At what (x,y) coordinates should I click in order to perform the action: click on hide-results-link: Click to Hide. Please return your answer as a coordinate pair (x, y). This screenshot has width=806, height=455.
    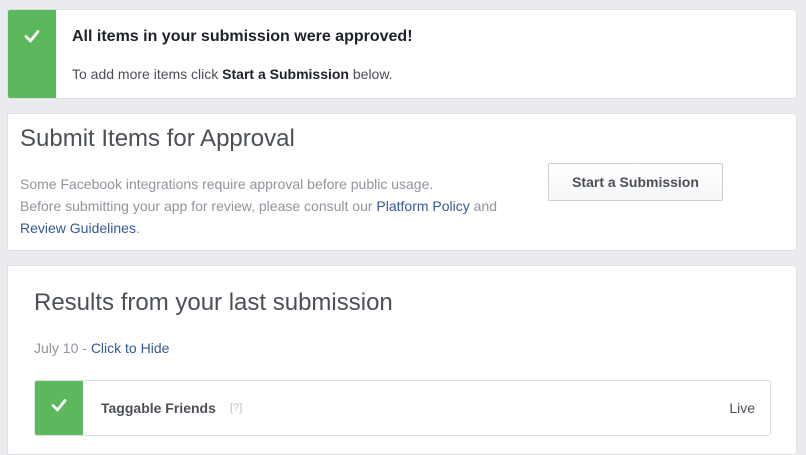
    Looking at the image, I should click on (130, 348).